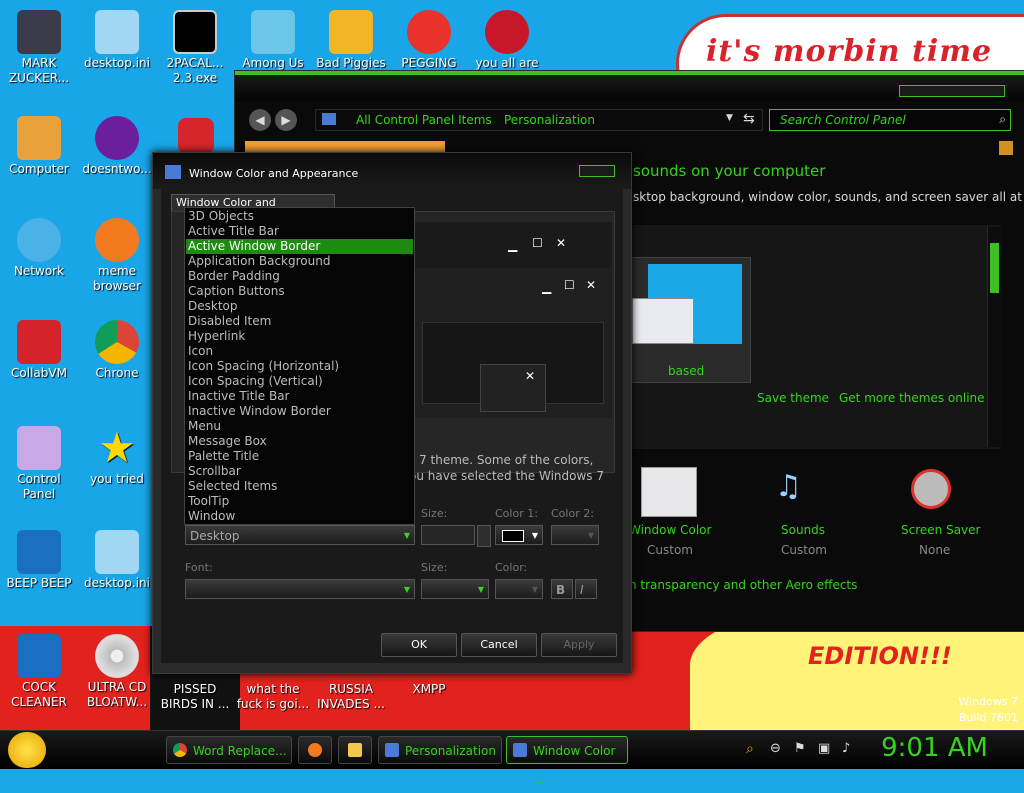  Describe the element at coordinates (749, 119) in the screenshot. I see `refresh-icon: ⇆` at that location.